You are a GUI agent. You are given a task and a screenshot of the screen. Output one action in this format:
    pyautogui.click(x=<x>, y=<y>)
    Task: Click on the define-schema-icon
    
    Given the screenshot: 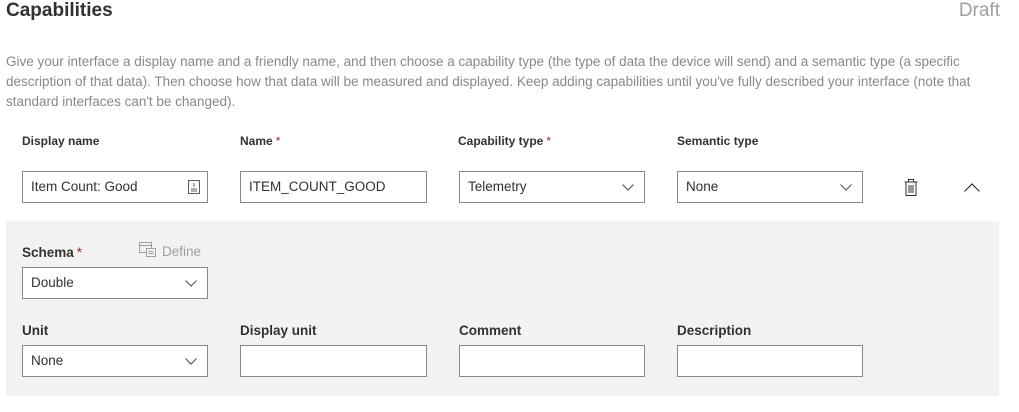 What is the action you would take?
    pyautogui.click(x=147, y=252)
    